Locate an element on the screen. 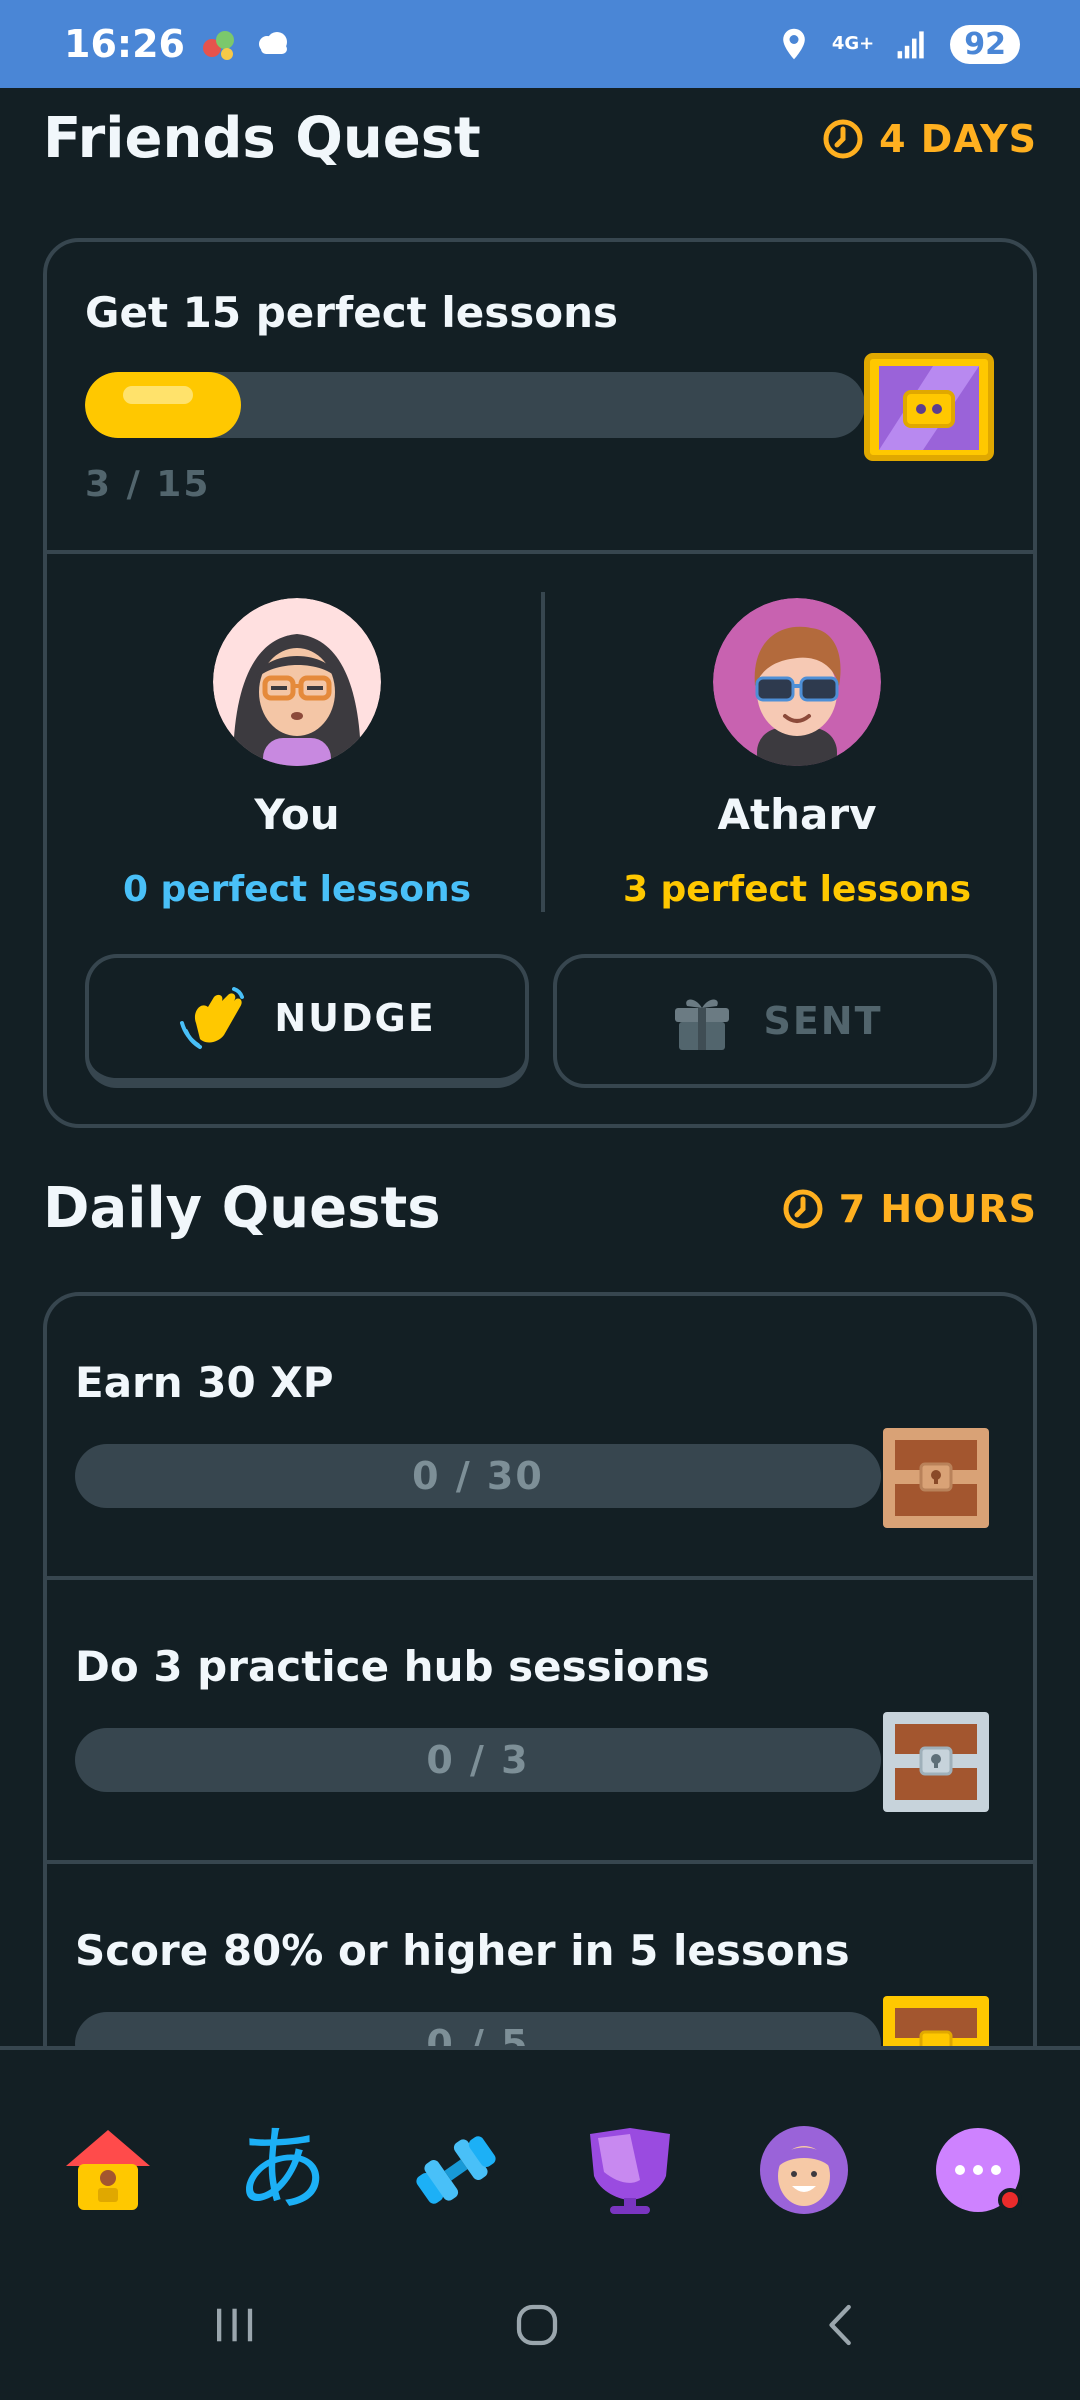 The height and width of the screenshot is (2400, 1080). you-column: You 0 perfect lessons is located at coordinates (297, 754).